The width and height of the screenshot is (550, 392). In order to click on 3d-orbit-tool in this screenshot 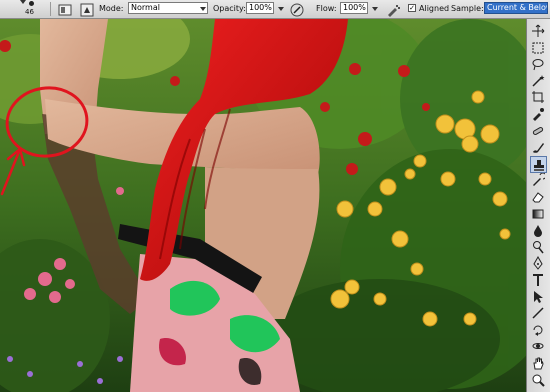, I will do `click(538, 346)`.